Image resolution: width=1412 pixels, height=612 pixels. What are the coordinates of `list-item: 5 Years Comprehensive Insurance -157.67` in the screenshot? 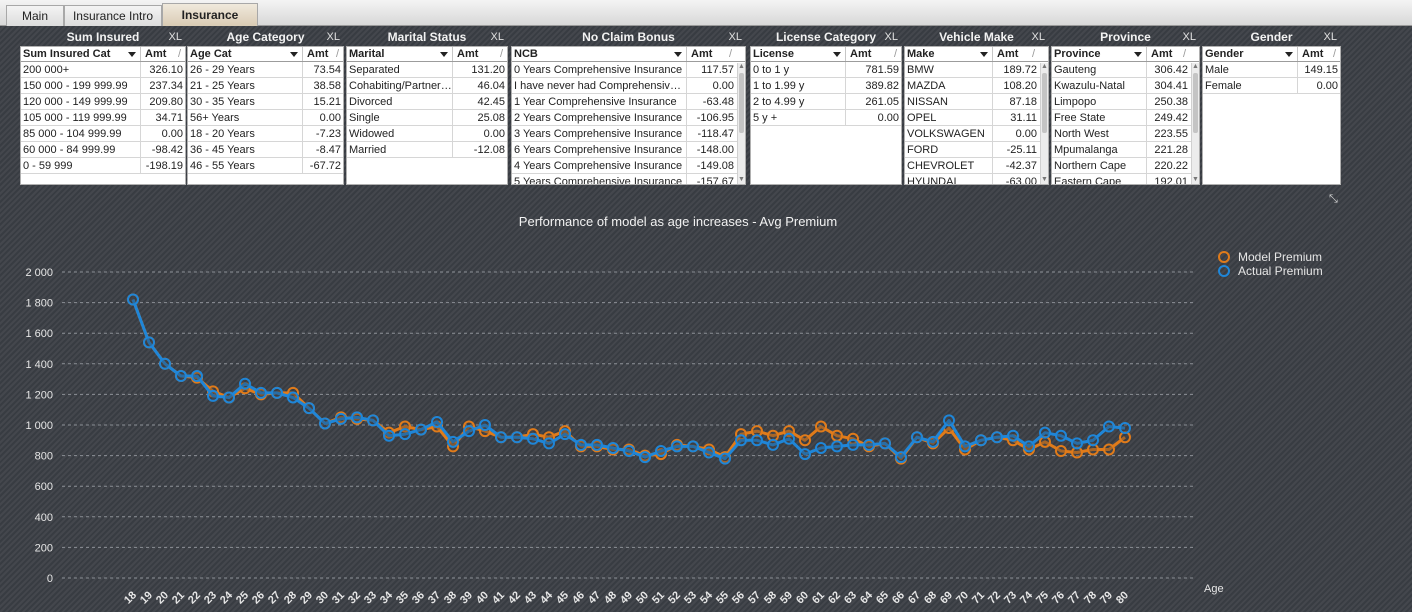 It's located at (628, 179).